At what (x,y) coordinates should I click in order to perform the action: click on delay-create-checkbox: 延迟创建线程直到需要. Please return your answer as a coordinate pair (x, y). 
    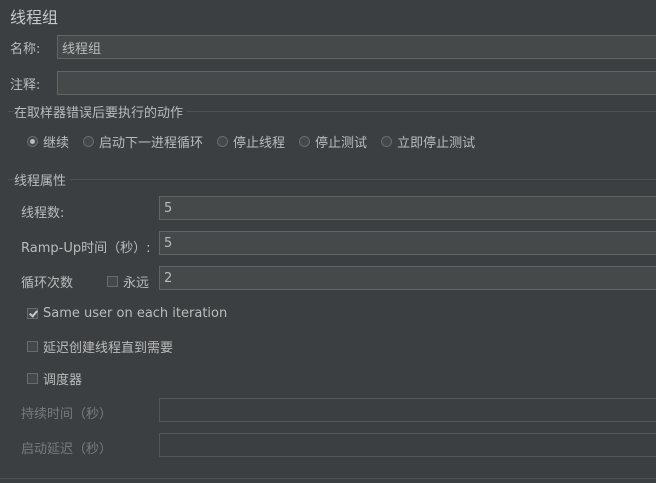
    Looking at the image, I should click on (100, 346).